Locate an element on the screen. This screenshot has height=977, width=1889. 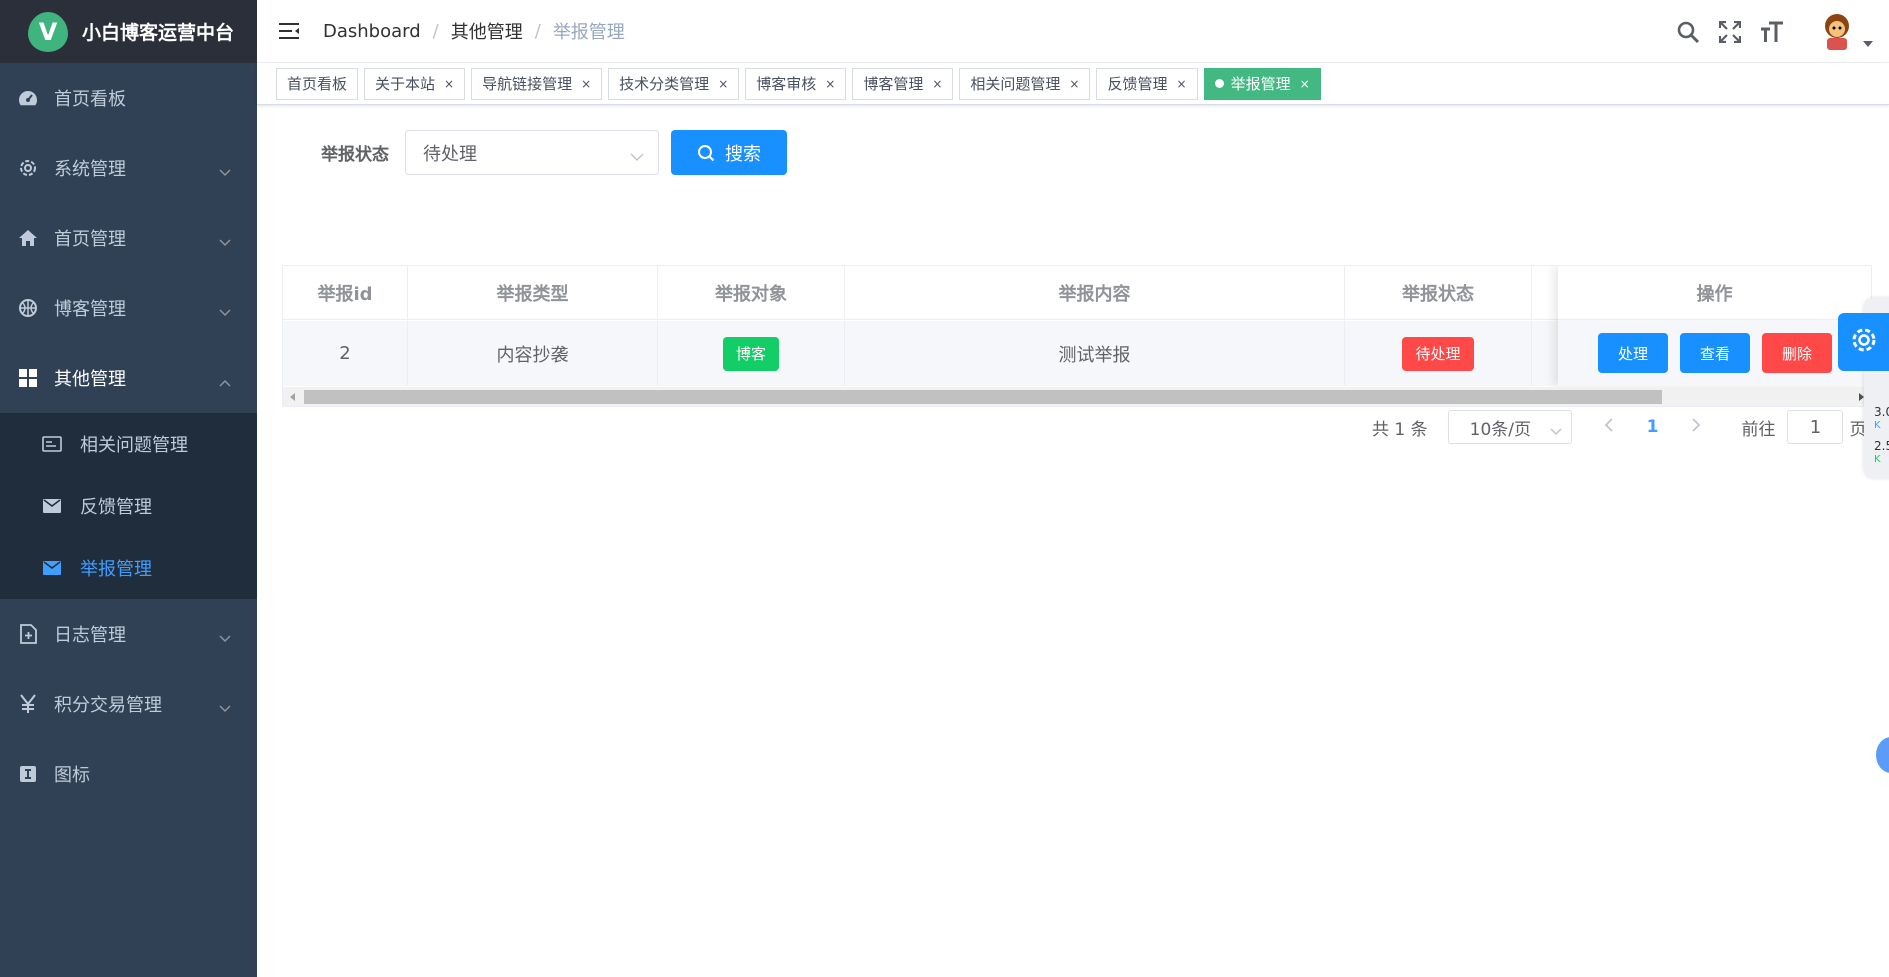
filter-label: 举报状态 is located at coordinates (355, 155).